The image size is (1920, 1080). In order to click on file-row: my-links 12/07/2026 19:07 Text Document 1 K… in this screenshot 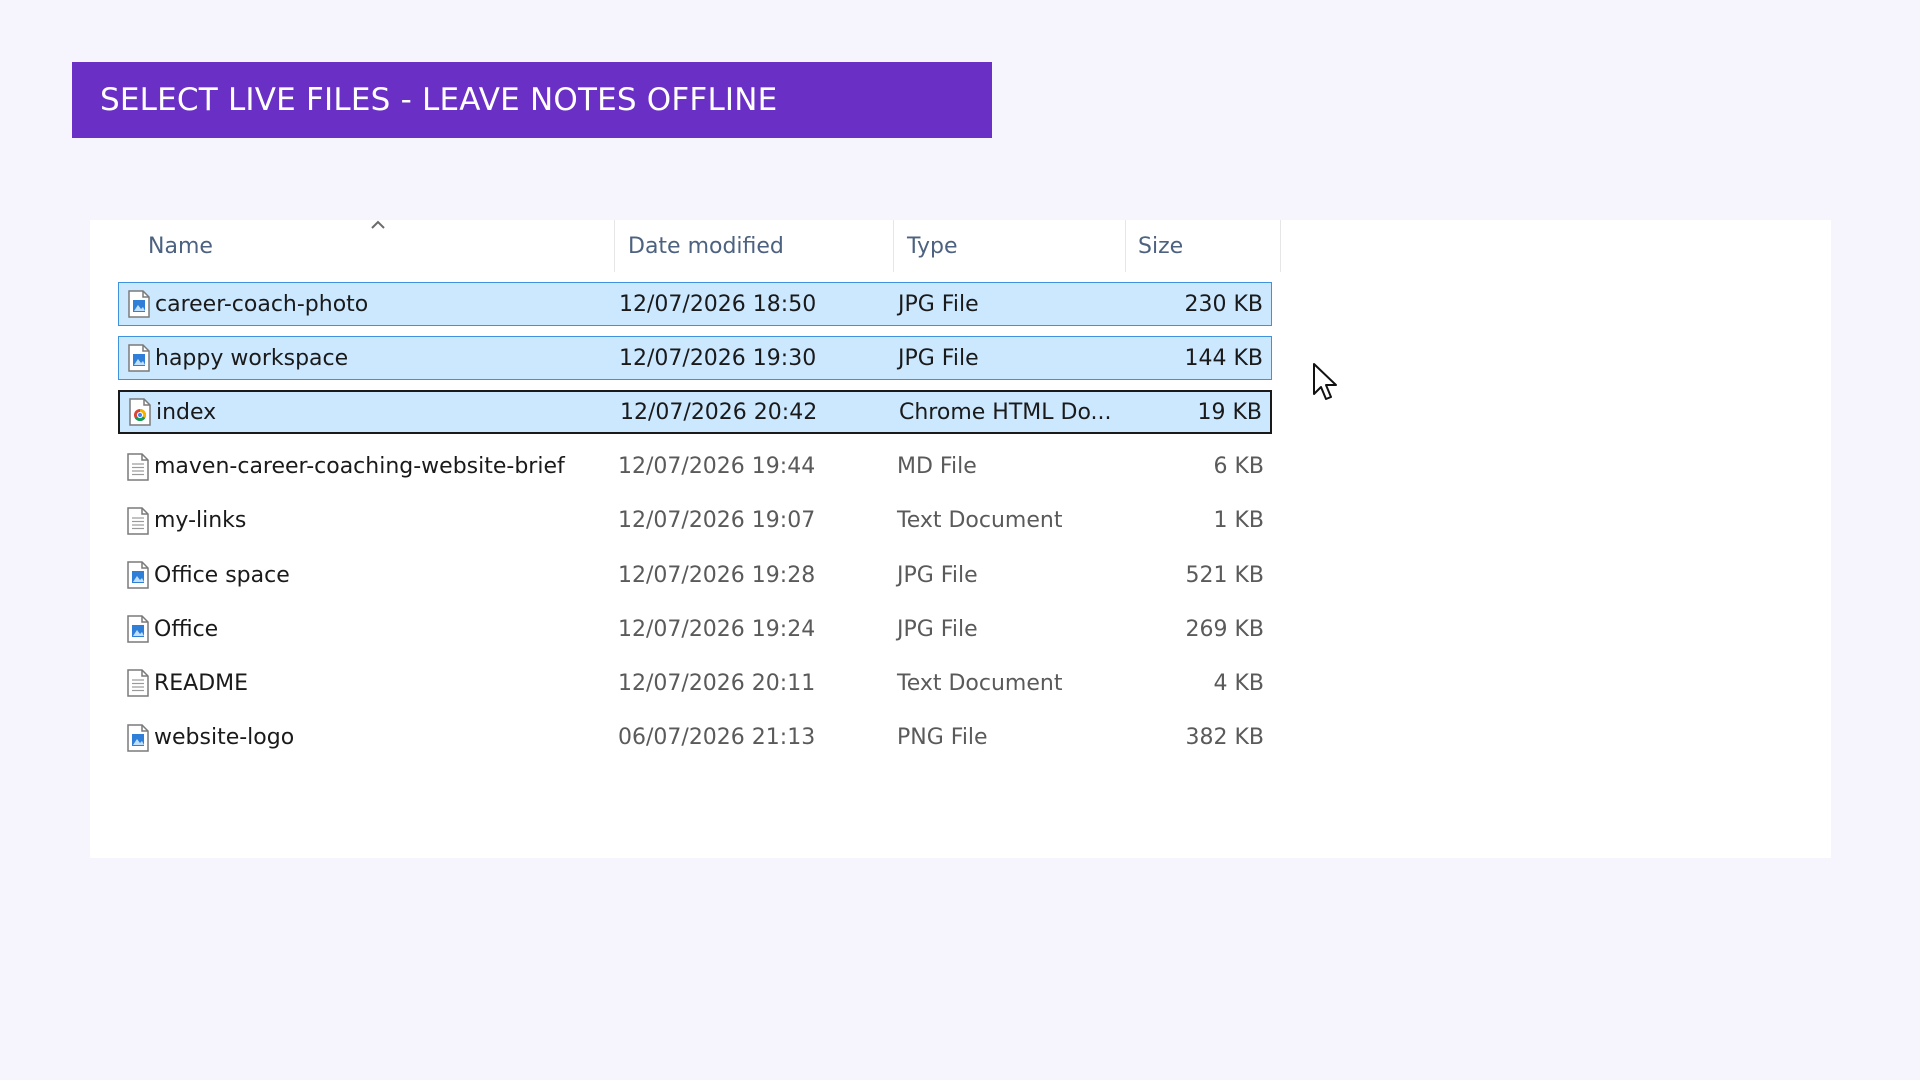, I will do `click(695, 521)`.